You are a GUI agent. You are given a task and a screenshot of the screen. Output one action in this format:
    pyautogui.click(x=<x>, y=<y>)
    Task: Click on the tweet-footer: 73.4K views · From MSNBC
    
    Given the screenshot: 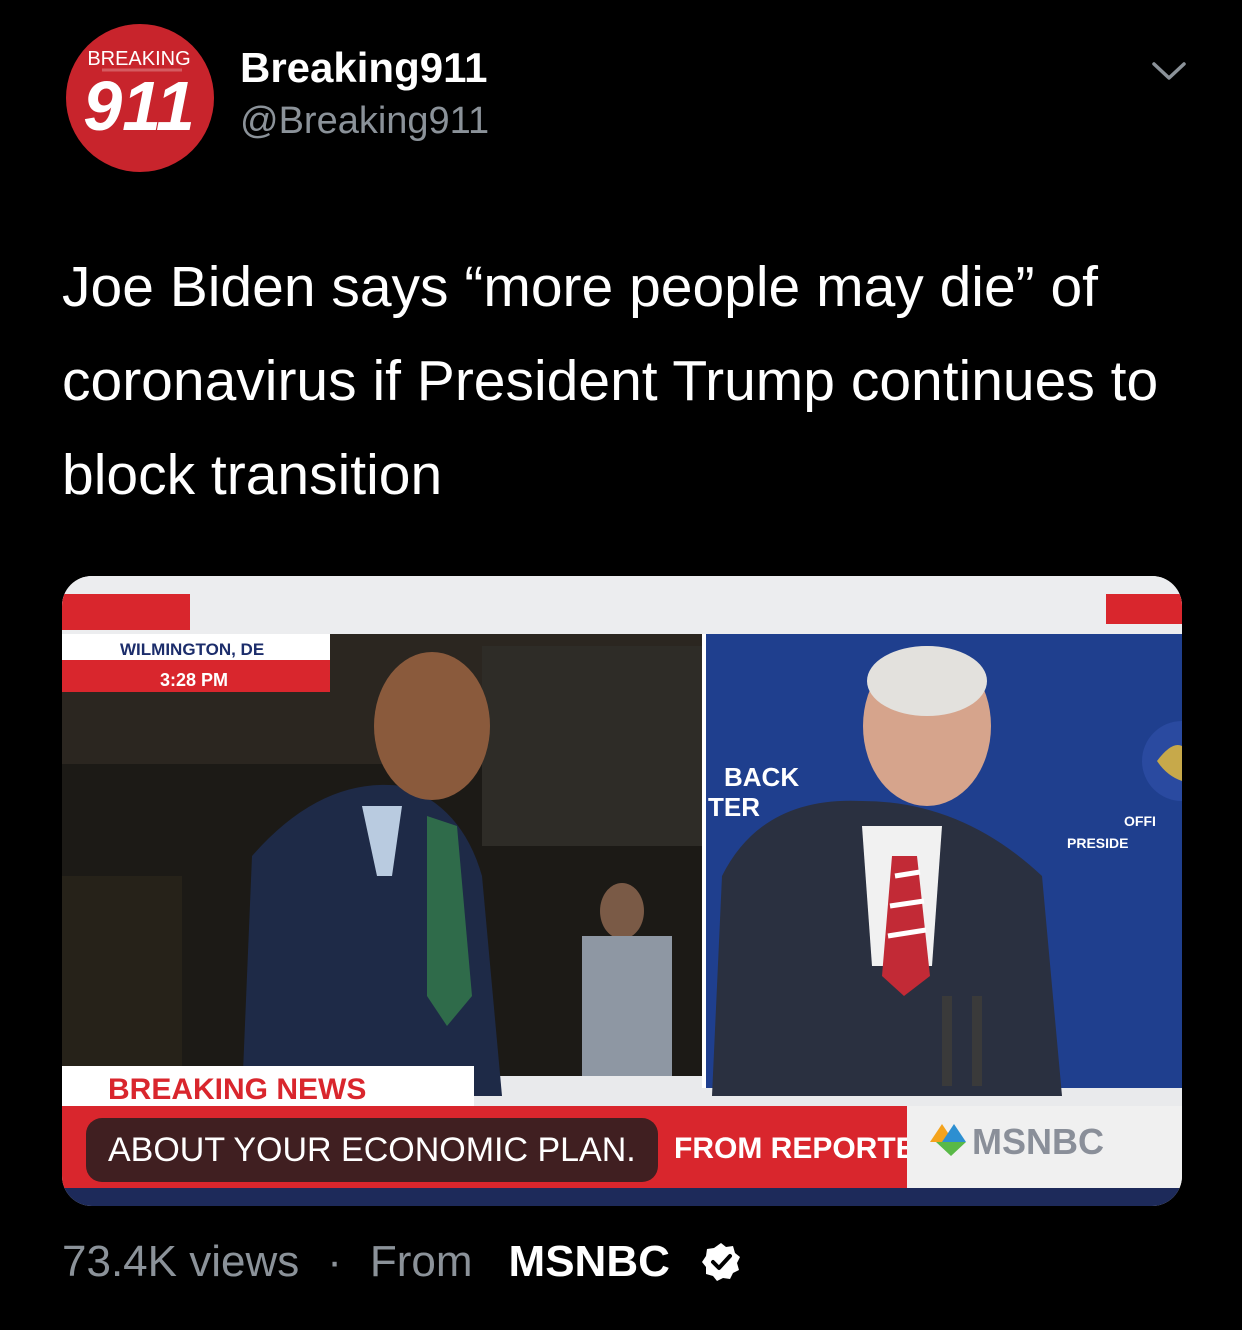 What is the action you would take?
    pyautogui.click(x=402, y=1262)
    